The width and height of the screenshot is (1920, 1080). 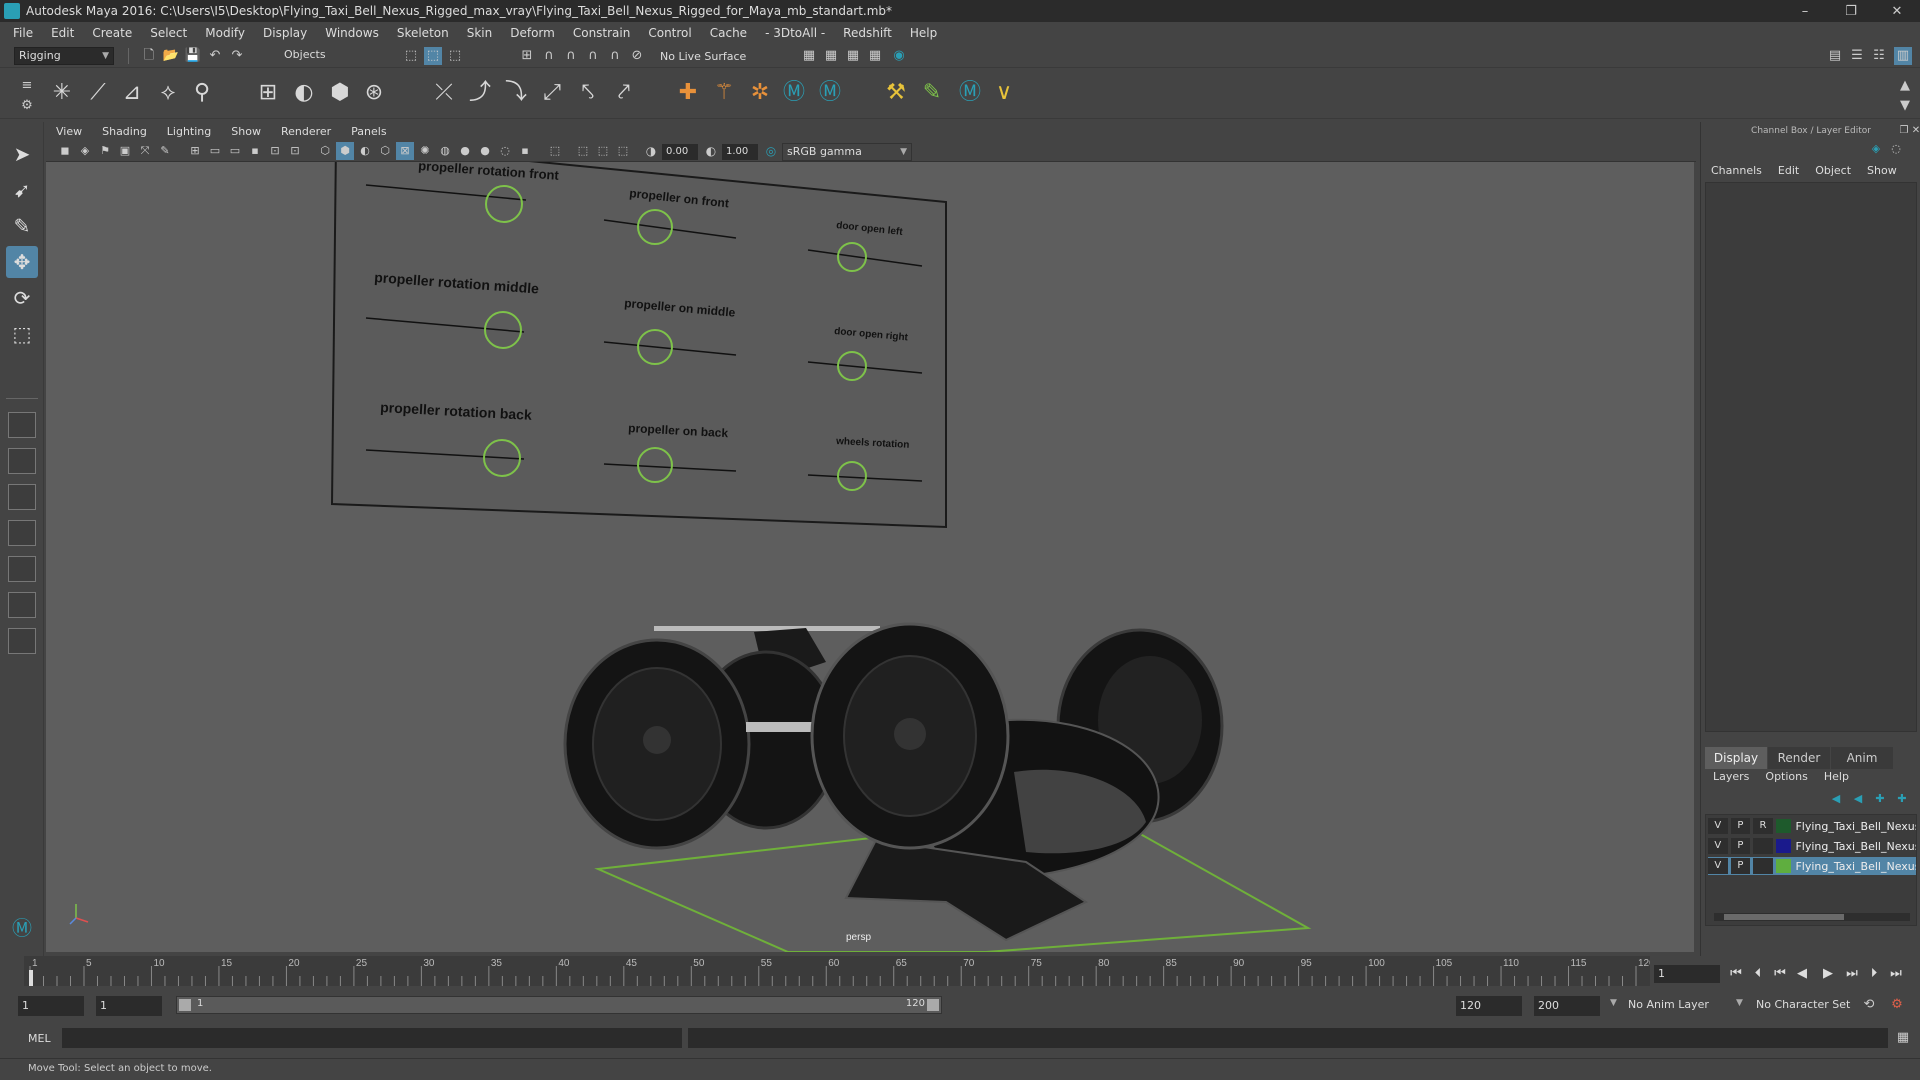 I want to click on motion-blur-icon: ◌, so click(x=505, y=151).